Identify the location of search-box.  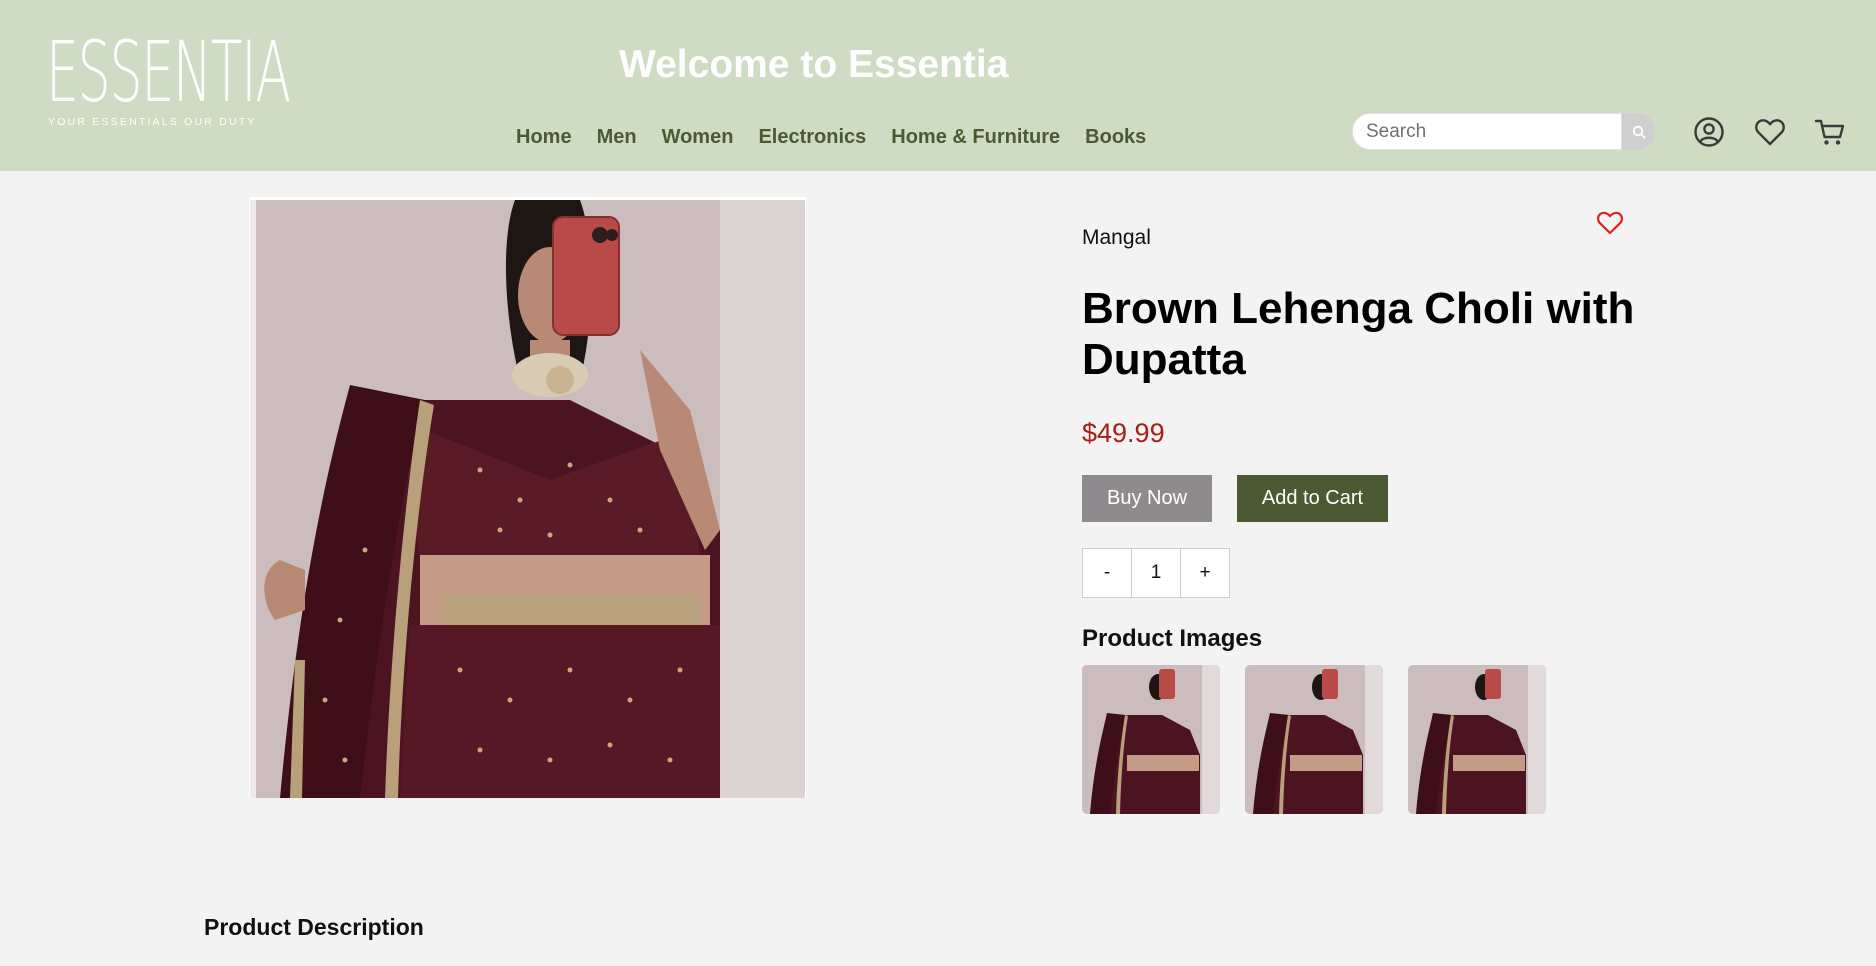
(1503, 131).